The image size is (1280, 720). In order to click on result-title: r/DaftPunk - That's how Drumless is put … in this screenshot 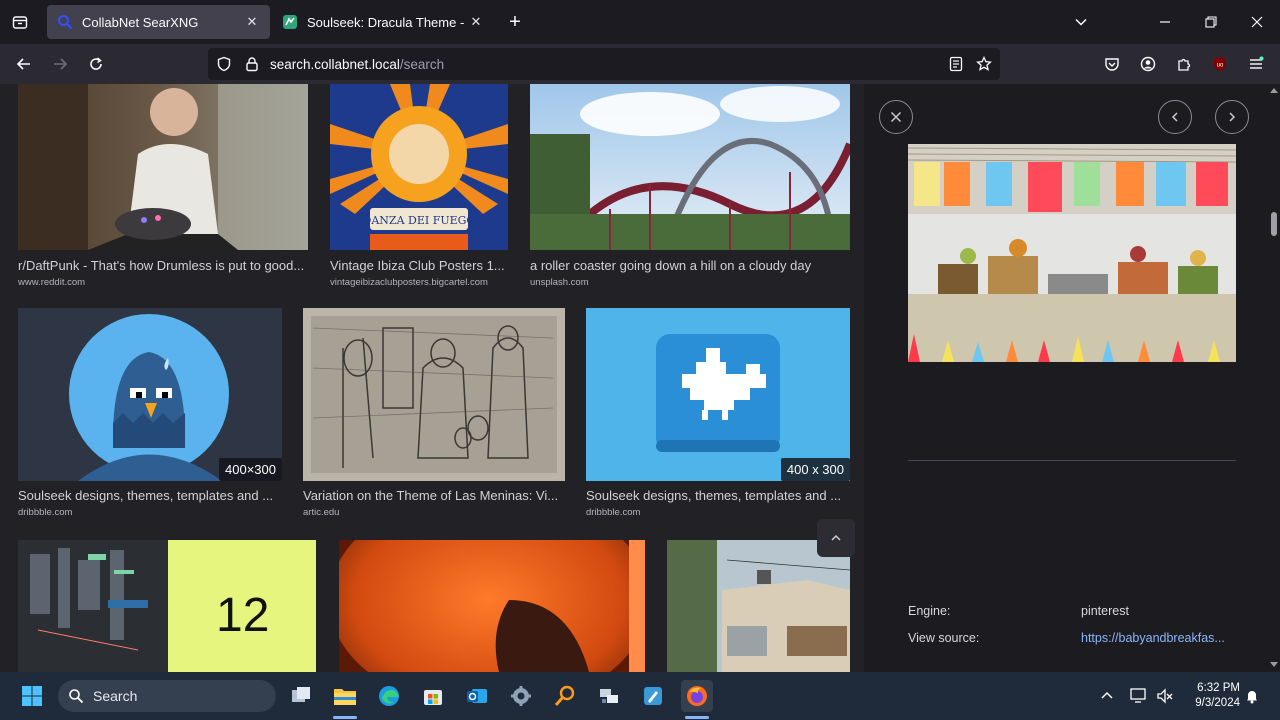, I will do `click(163, 265)`.